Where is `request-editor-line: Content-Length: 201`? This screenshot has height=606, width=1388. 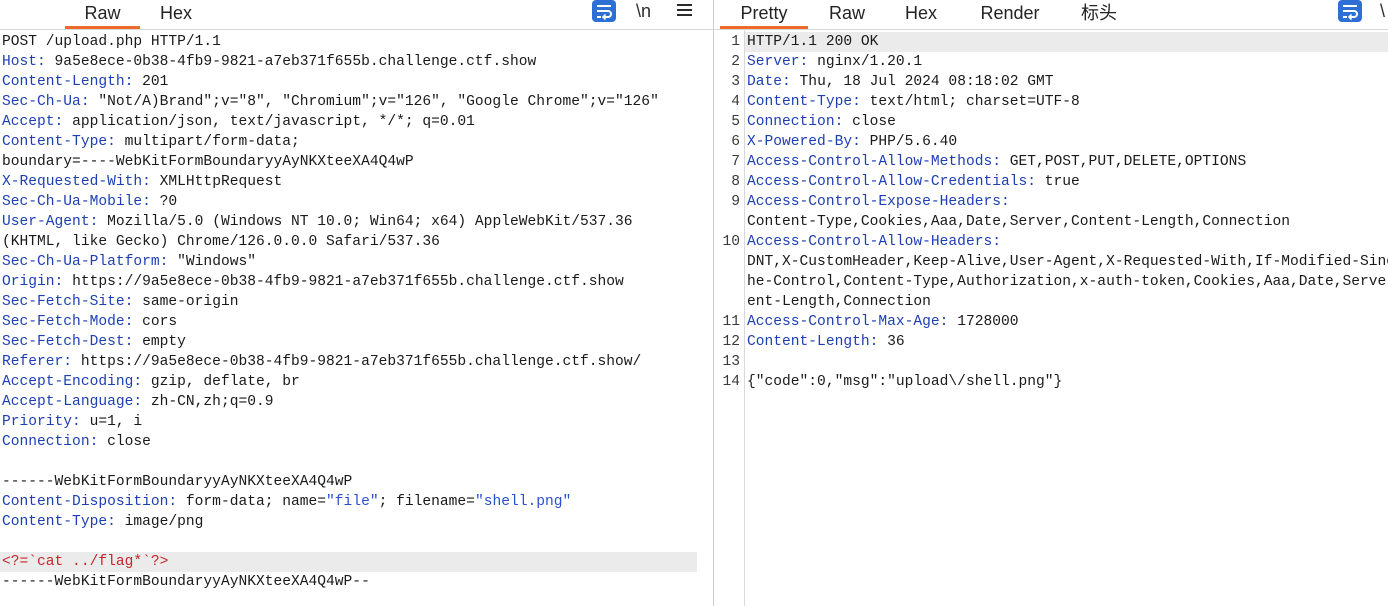
request-editor-line: Content-Length: 201 is located at coordinates (348, 82).